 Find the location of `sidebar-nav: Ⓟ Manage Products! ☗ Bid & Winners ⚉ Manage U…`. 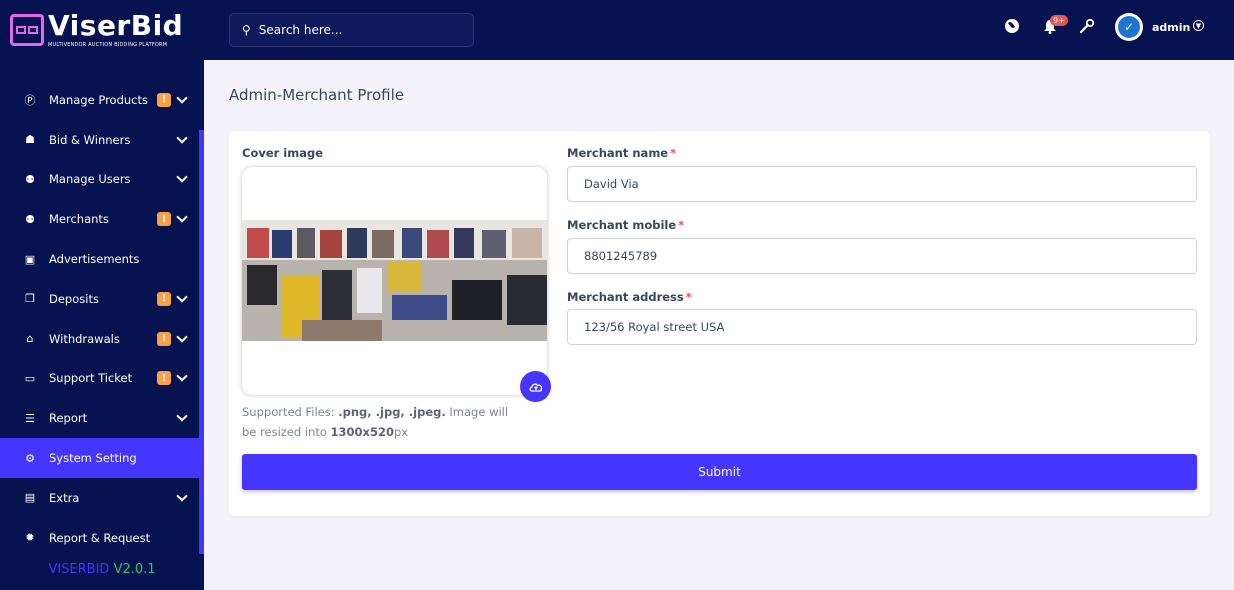

sidebar-nav: Ⓟ Manage Products! ☗ Bid & Winners ⚉ Manage U… is located at coordinates (102, 319).